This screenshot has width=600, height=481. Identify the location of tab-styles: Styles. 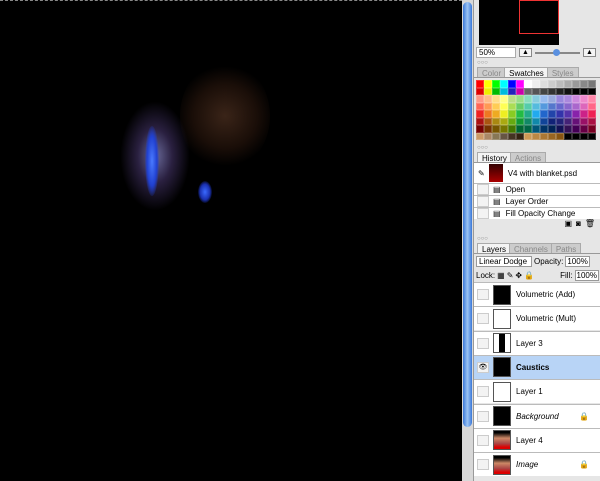
(562, 72).